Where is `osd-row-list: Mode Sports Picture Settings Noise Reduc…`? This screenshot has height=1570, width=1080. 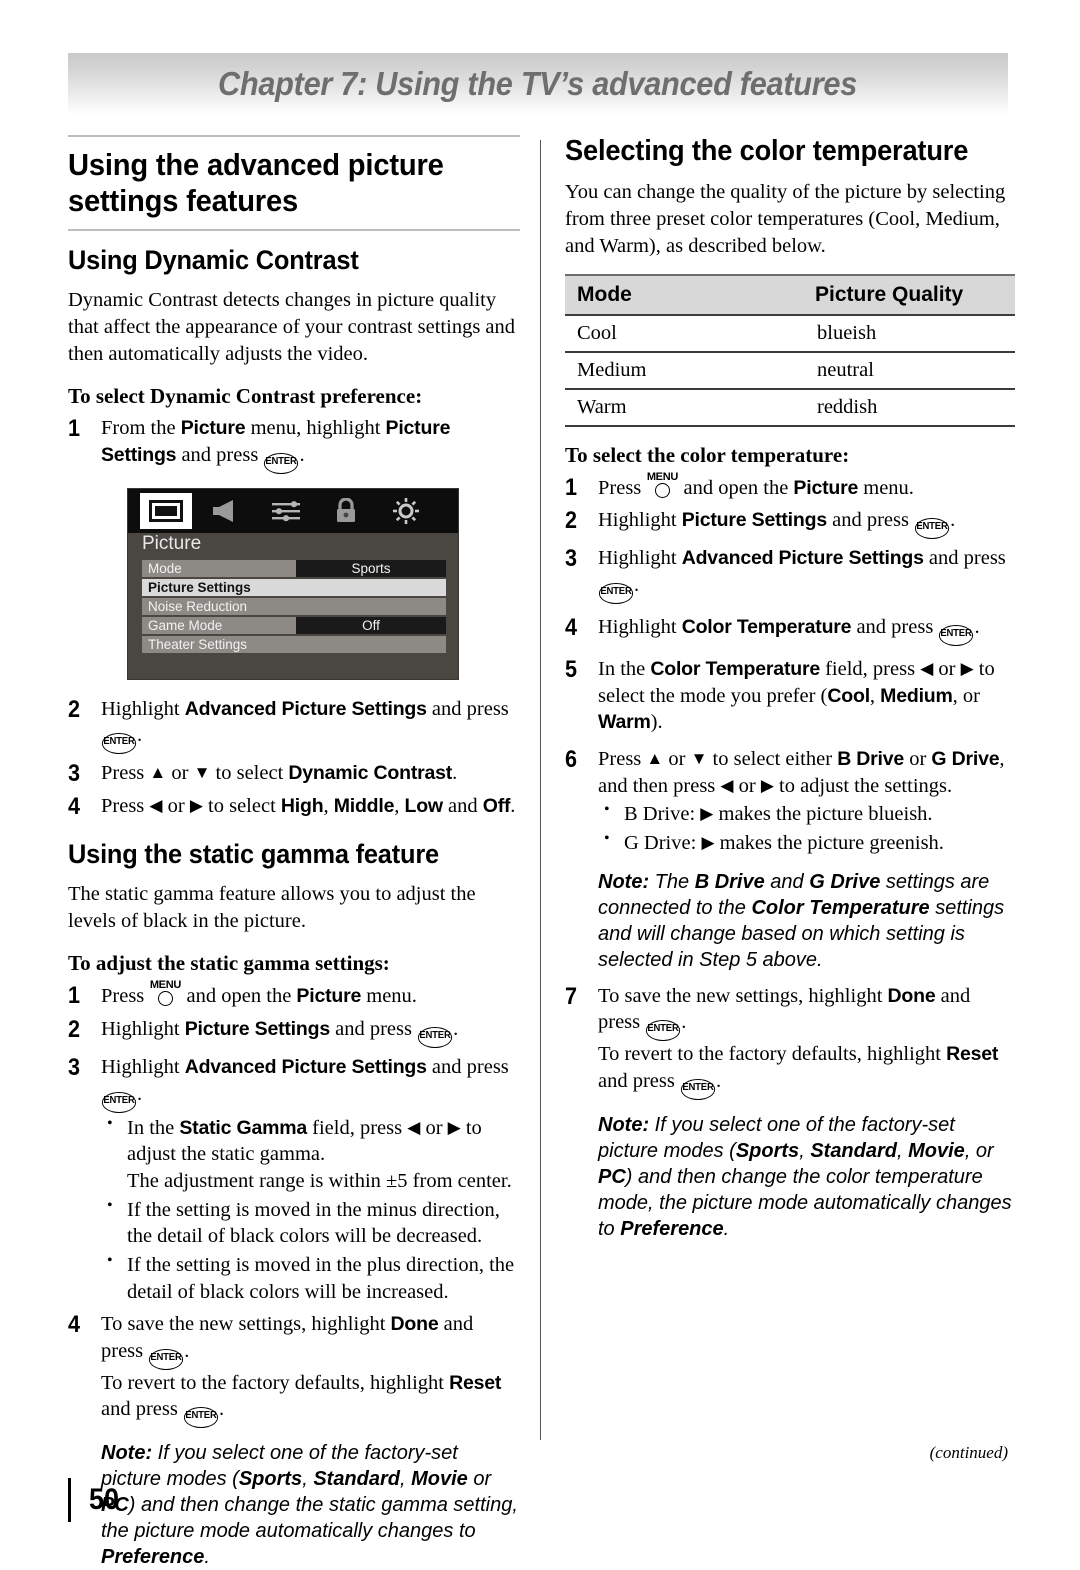 osd-row-list: Mode Sports Picture Settings Noise Reduc… is located at coordinates (294, 607).